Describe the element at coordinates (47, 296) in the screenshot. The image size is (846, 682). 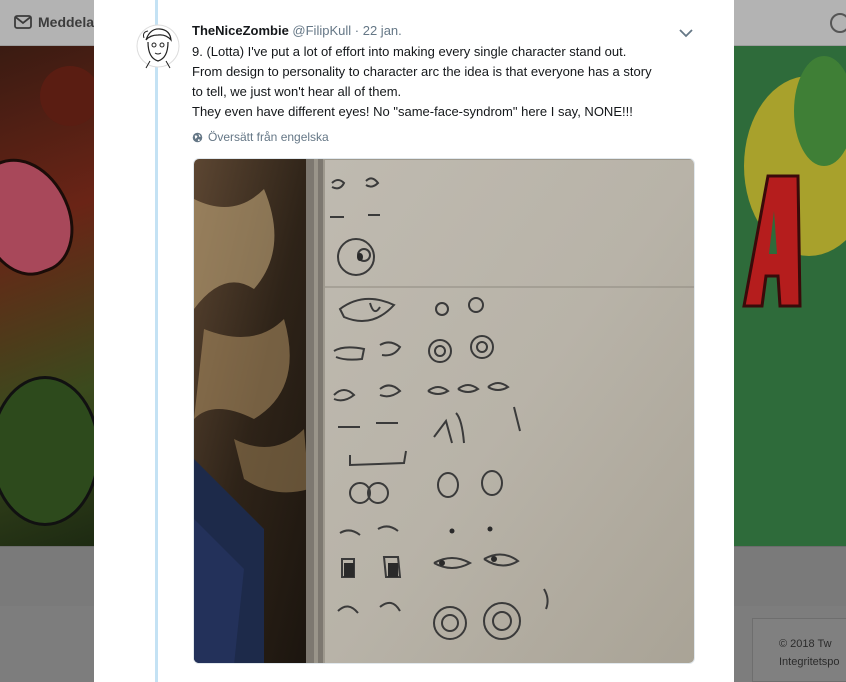
I see `background-banner-left` at that location.